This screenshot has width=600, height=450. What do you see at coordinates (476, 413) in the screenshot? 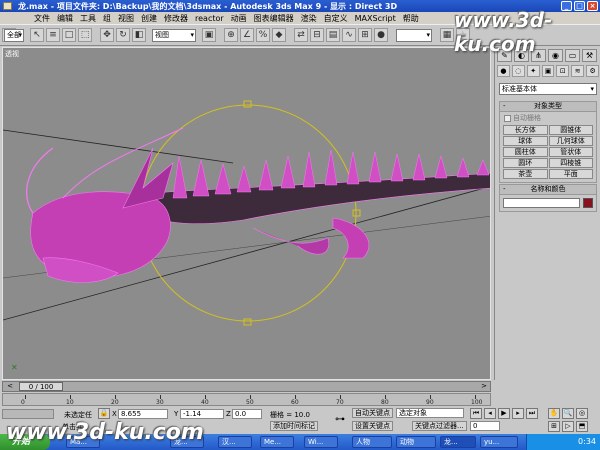
I see `go-to-start-icon: ⏮` at bounding box center [476, 413].